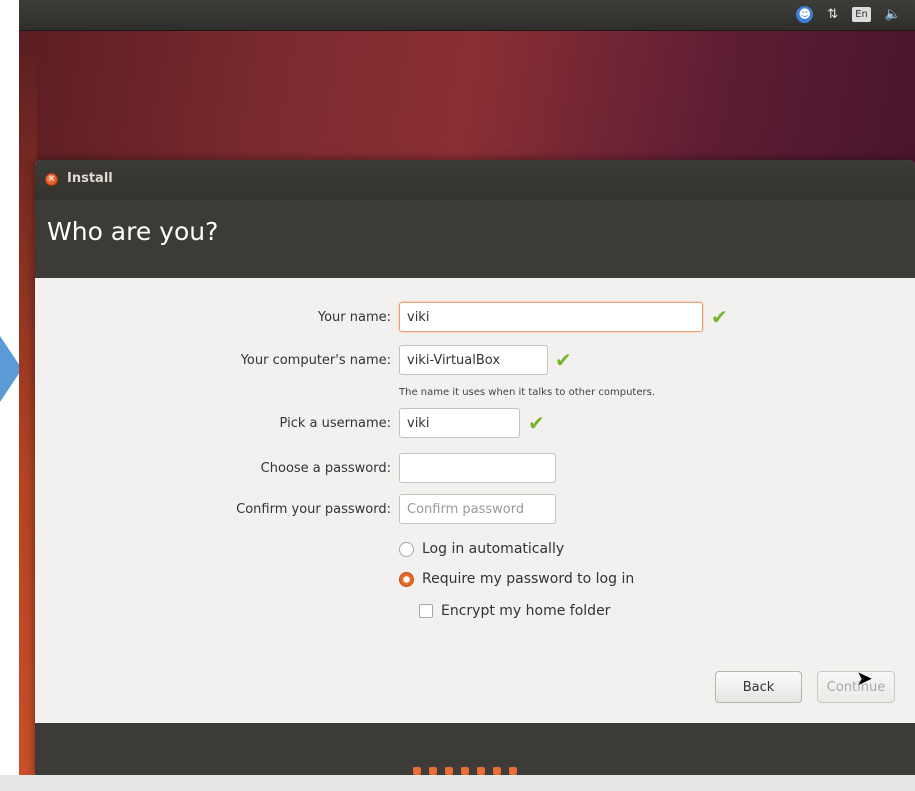 The width and height of the screenshot is (915, 791). I want to click on indicator-area: ☻ ⇅ En 🔈, so click(848, 14).